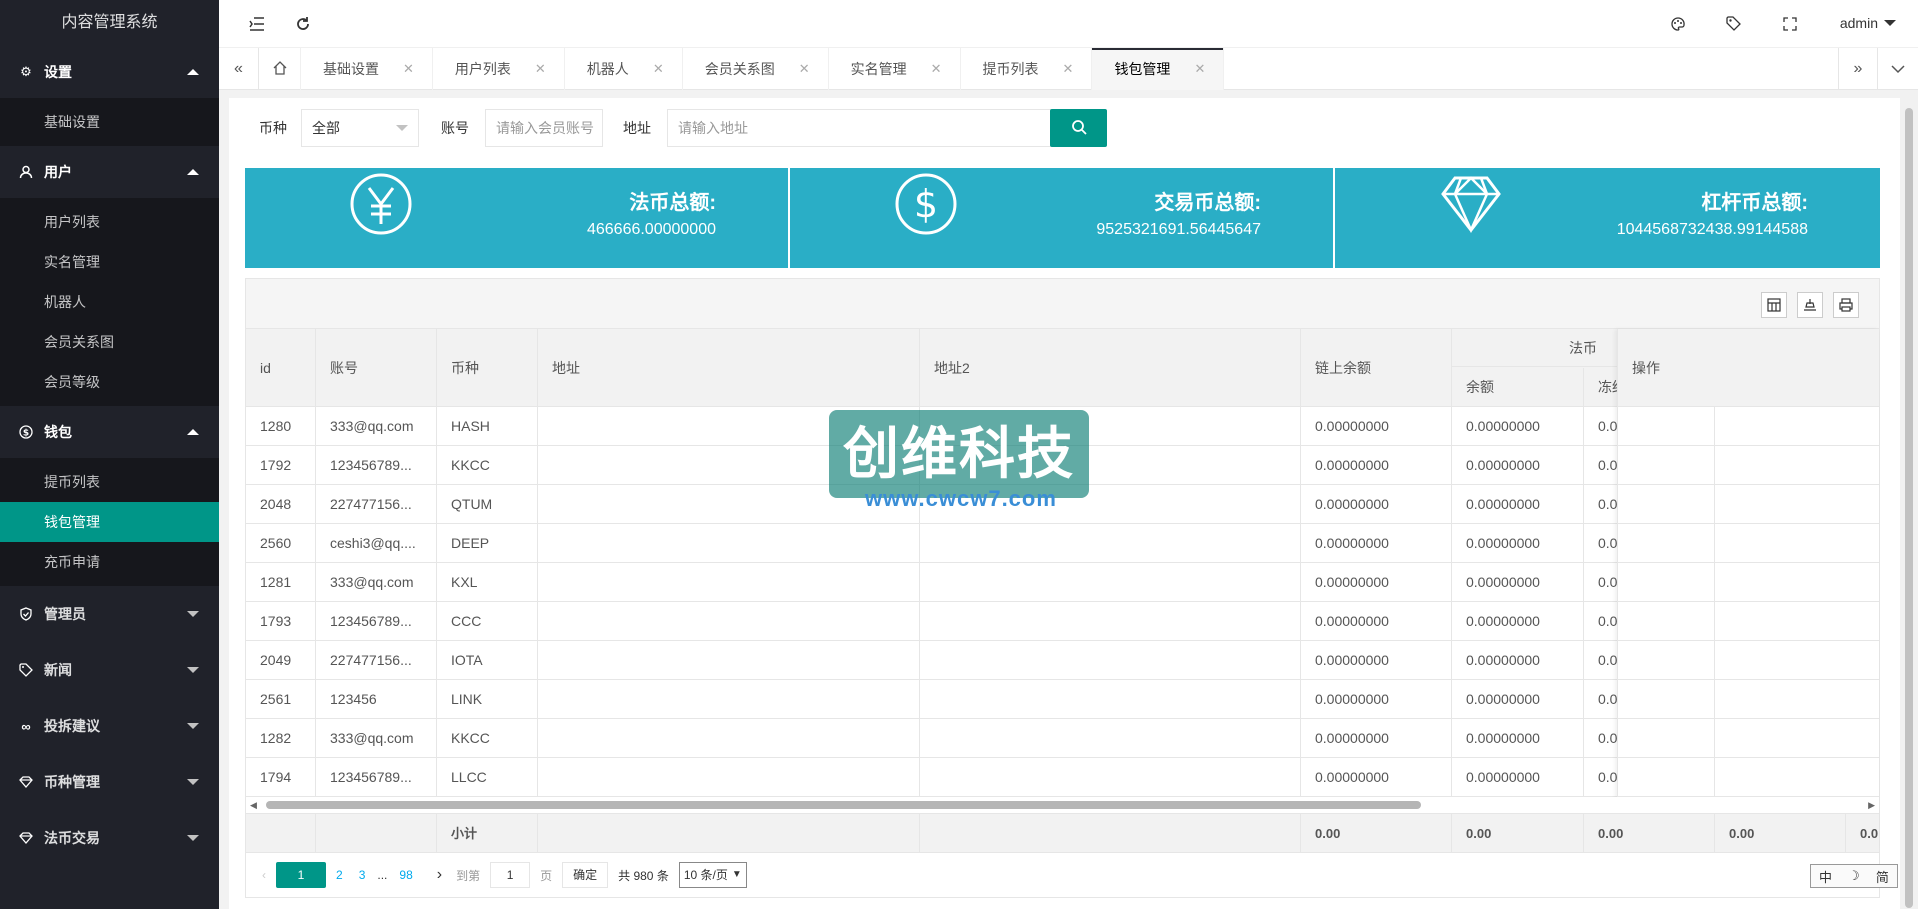 Image resolution: width=1918 pixels, height=909 pixels. What do you see at coordinates (281, 621) in the screenshot?
I see `cell-id: 1793` at bounding box center [281, 621].